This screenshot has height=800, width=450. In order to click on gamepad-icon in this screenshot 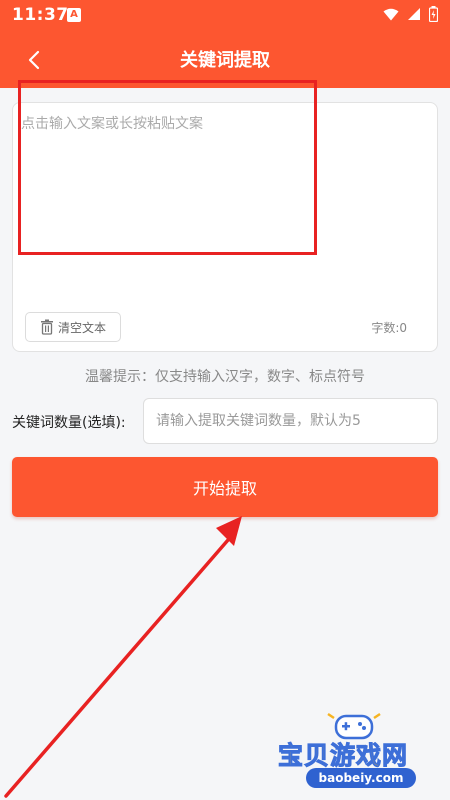, I will do `click(354, 726)`.